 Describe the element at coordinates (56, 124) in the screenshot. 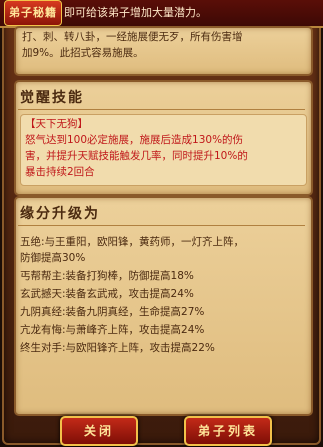

I see `awakening-skill-name: 【天下无狗】` at that location.